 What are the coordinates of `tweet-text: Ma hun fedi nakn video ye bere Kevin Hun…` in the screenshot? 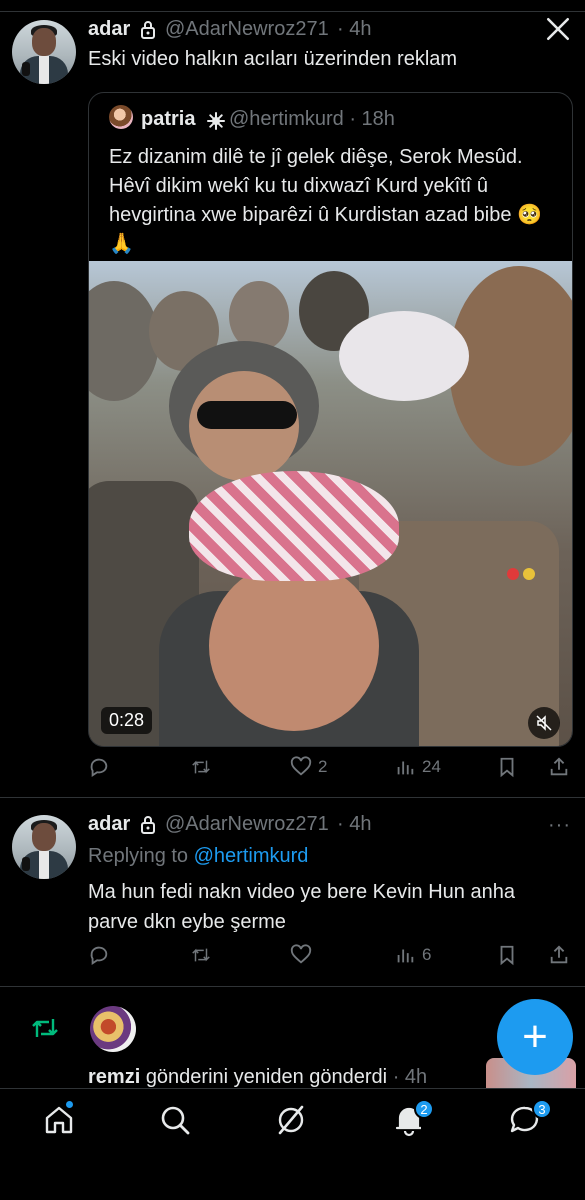 It's located at (301, 907).